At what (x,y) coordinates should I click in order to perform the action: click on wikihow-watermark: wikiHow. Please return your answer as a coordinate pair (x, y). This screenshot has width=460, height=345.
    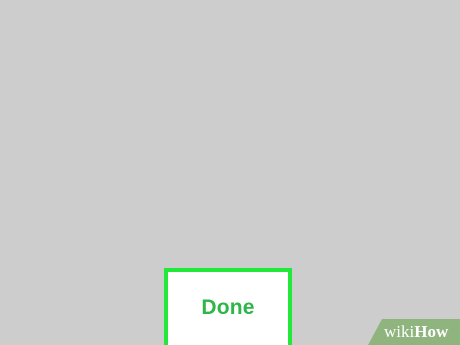
    Looking at the image, I should click on (414, 332).